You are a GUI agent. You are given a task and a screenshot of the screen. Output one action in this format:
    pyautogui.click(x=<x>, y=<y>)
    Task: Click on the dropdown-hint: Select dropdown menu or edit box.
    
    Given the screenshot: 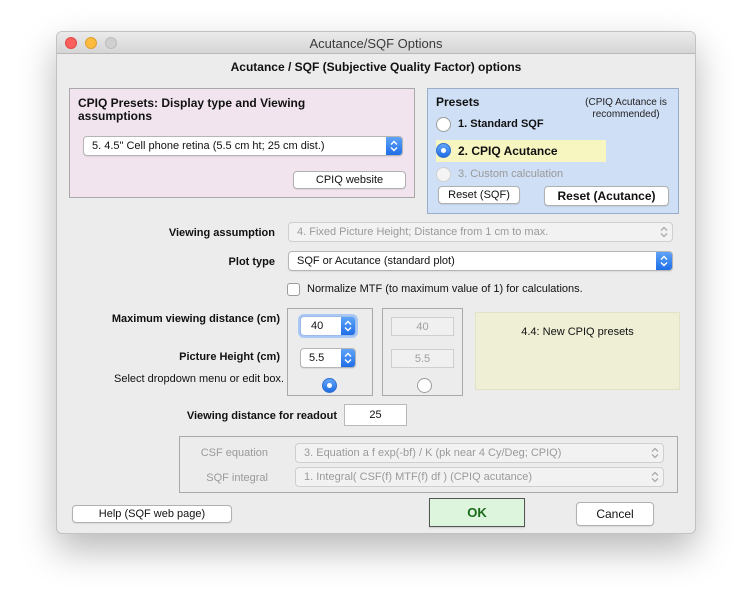 What is the action you would take?
    pyautogui.click(x=199, y=379)
    